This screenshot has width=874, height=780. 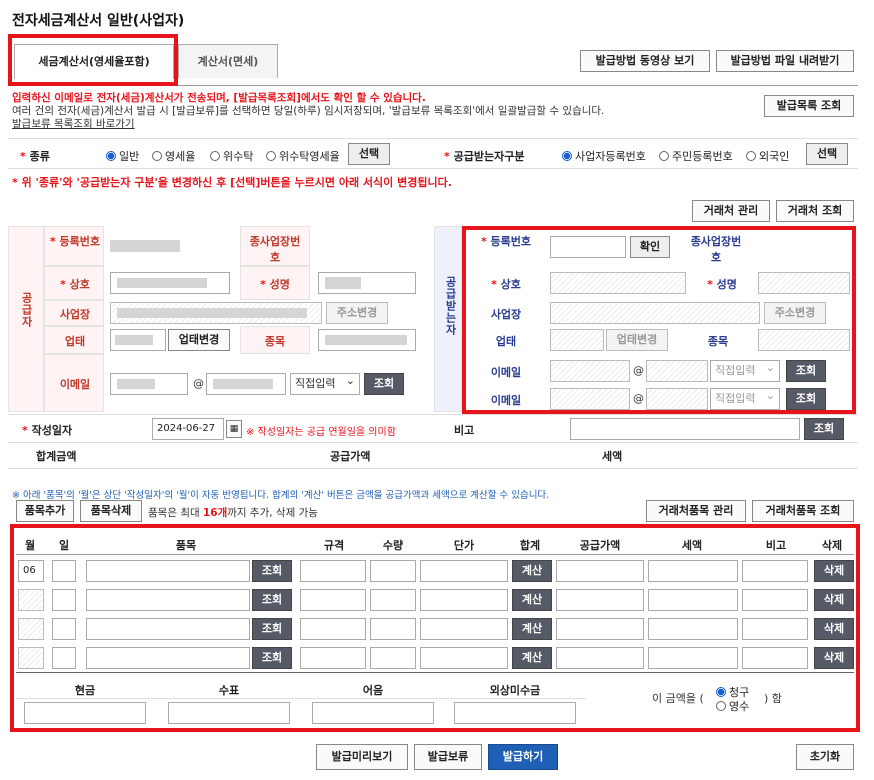 I want to click on video-guide-button: 발급방법 동영상 보기, so click(x=645, y=61).